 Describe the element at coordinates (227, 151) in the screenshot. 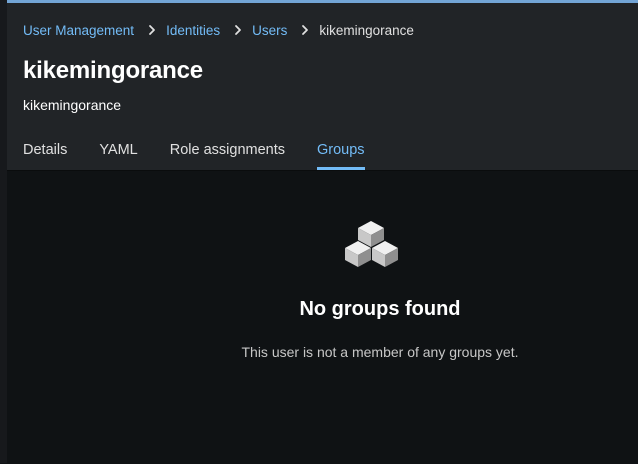

I see `tab-role-assignments: Role assignments` at that location.